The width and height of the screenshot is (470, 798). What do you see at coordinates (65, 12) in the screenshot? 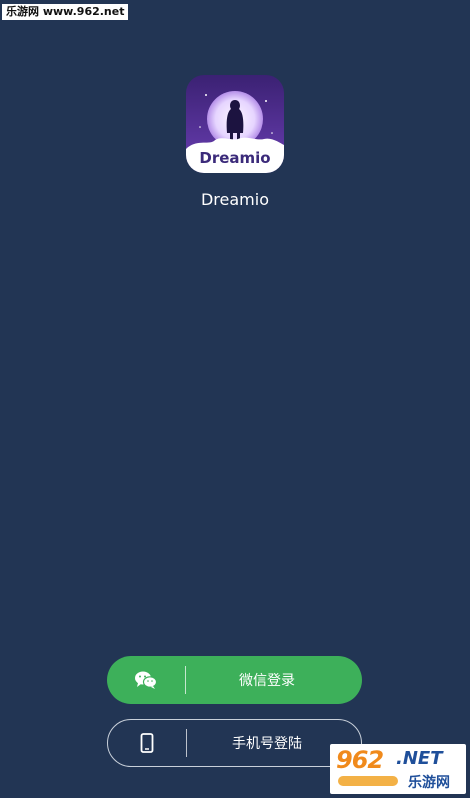
I see `site-watermark-top: 乐游网 www.962.net` at bounding box center [65, 12].